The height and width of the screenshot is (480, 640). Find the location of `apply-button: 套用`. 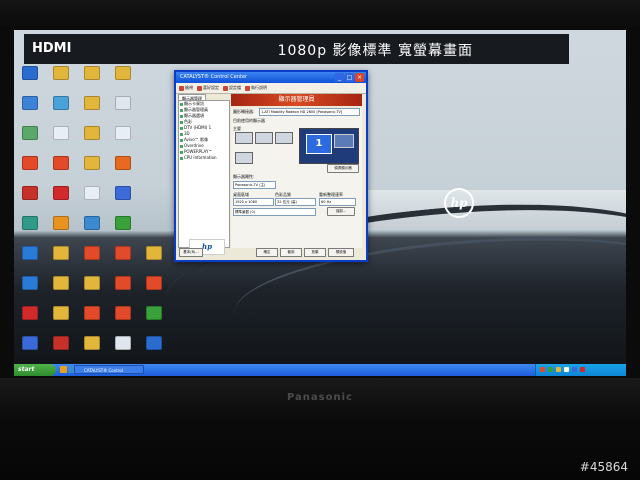

apply-button: 套用 is located at coordinates (291, 252).